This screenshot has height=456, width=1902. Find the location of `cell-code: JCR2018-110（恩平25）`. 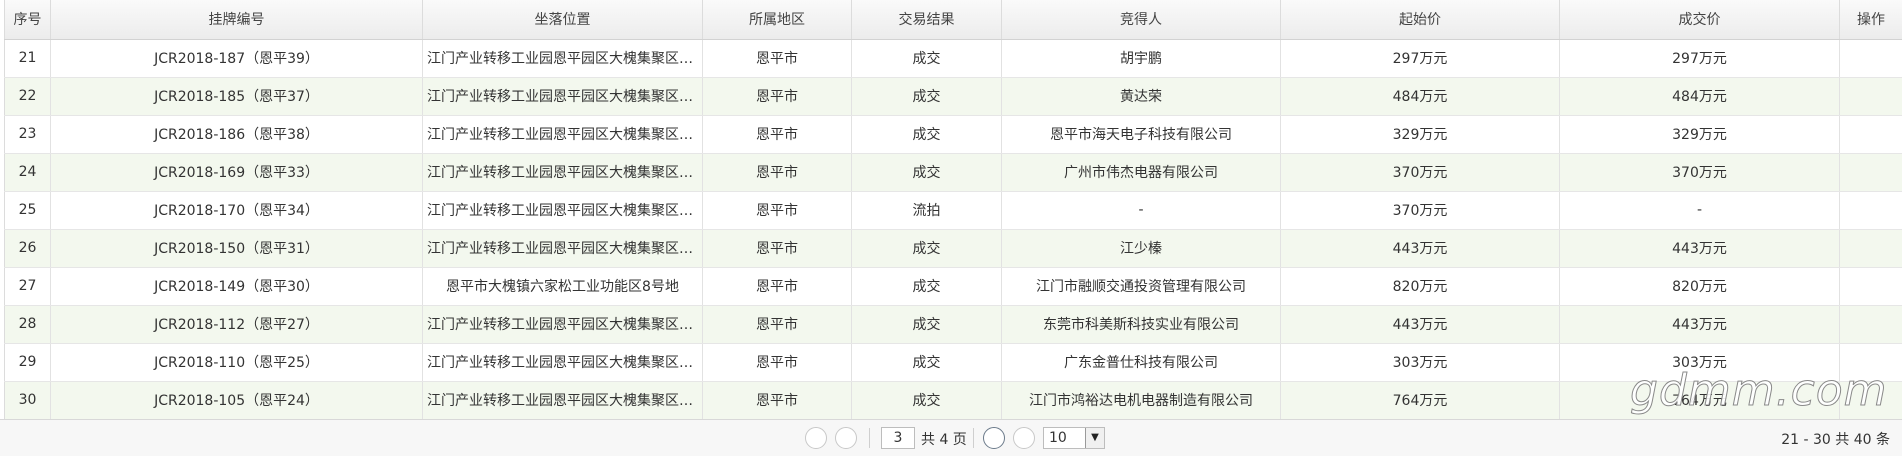

cell-code: JCR2018-110（恩平25） is located at coordinates (237, 362).